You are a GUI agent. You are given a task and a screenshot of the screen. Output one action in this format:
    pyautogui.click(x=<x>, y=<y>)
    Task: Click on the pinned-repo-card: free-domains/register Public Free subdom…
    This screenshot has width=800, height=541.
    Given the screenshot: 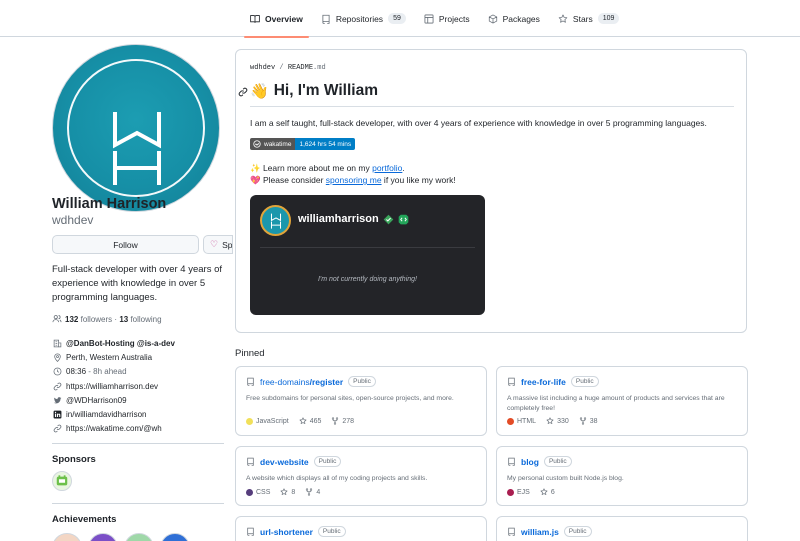 What is the action you would take?
    pyautogui.click(x=361, y=401)
    